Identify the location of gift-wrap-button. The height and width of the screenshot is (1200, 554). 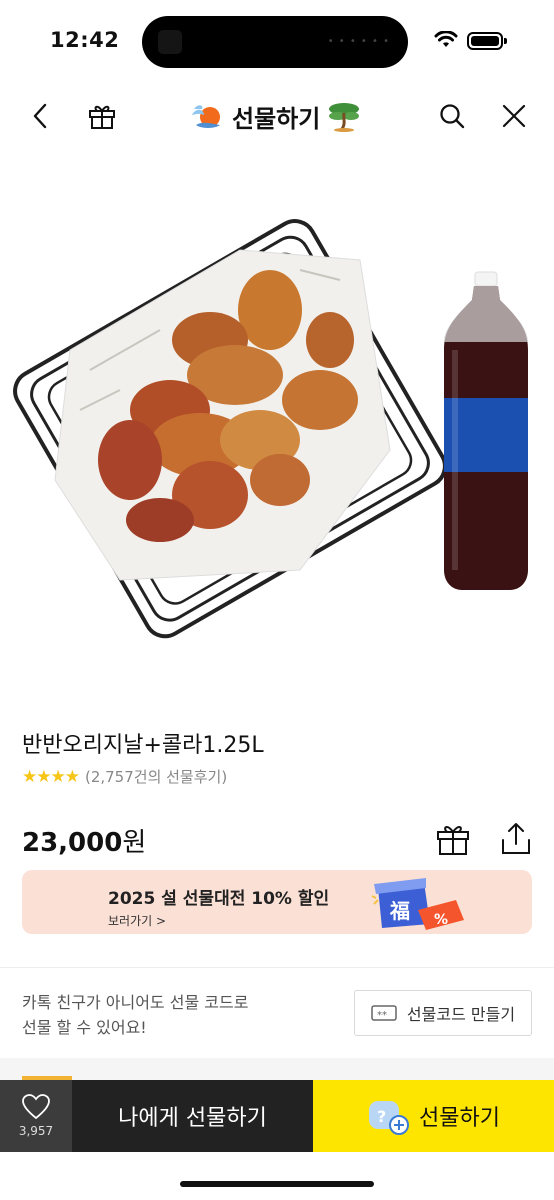
(453, 839).